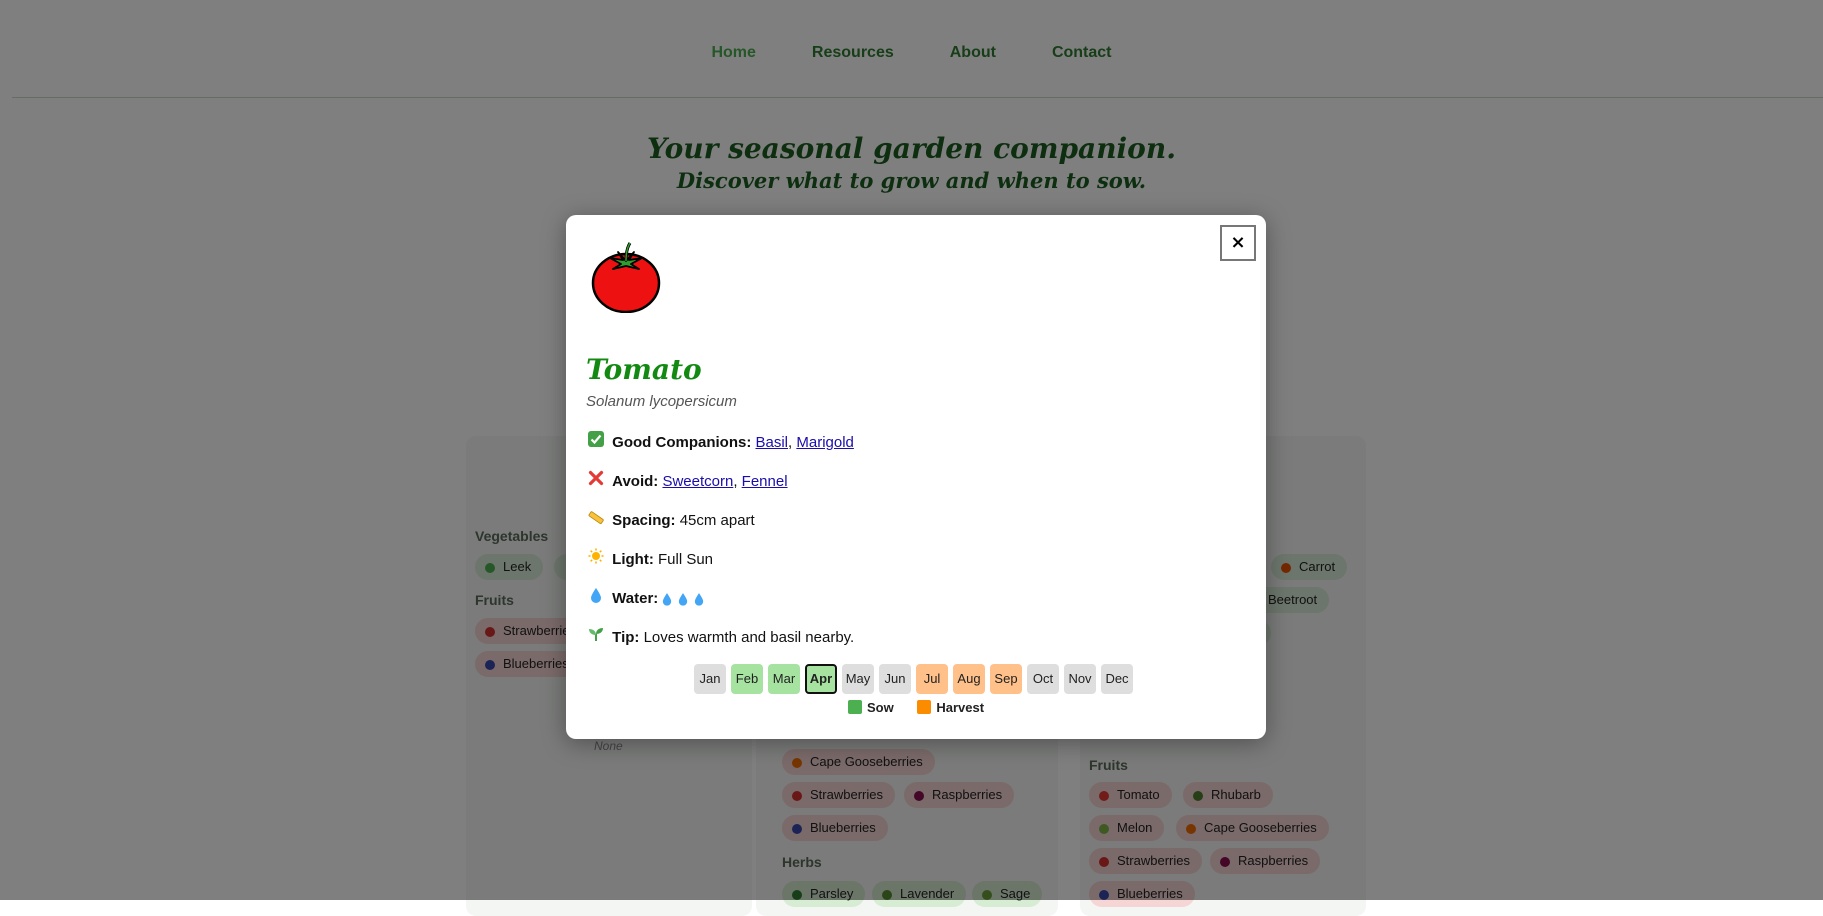  I want to click on spacing-value: 45cm apart, so click(717, 520).